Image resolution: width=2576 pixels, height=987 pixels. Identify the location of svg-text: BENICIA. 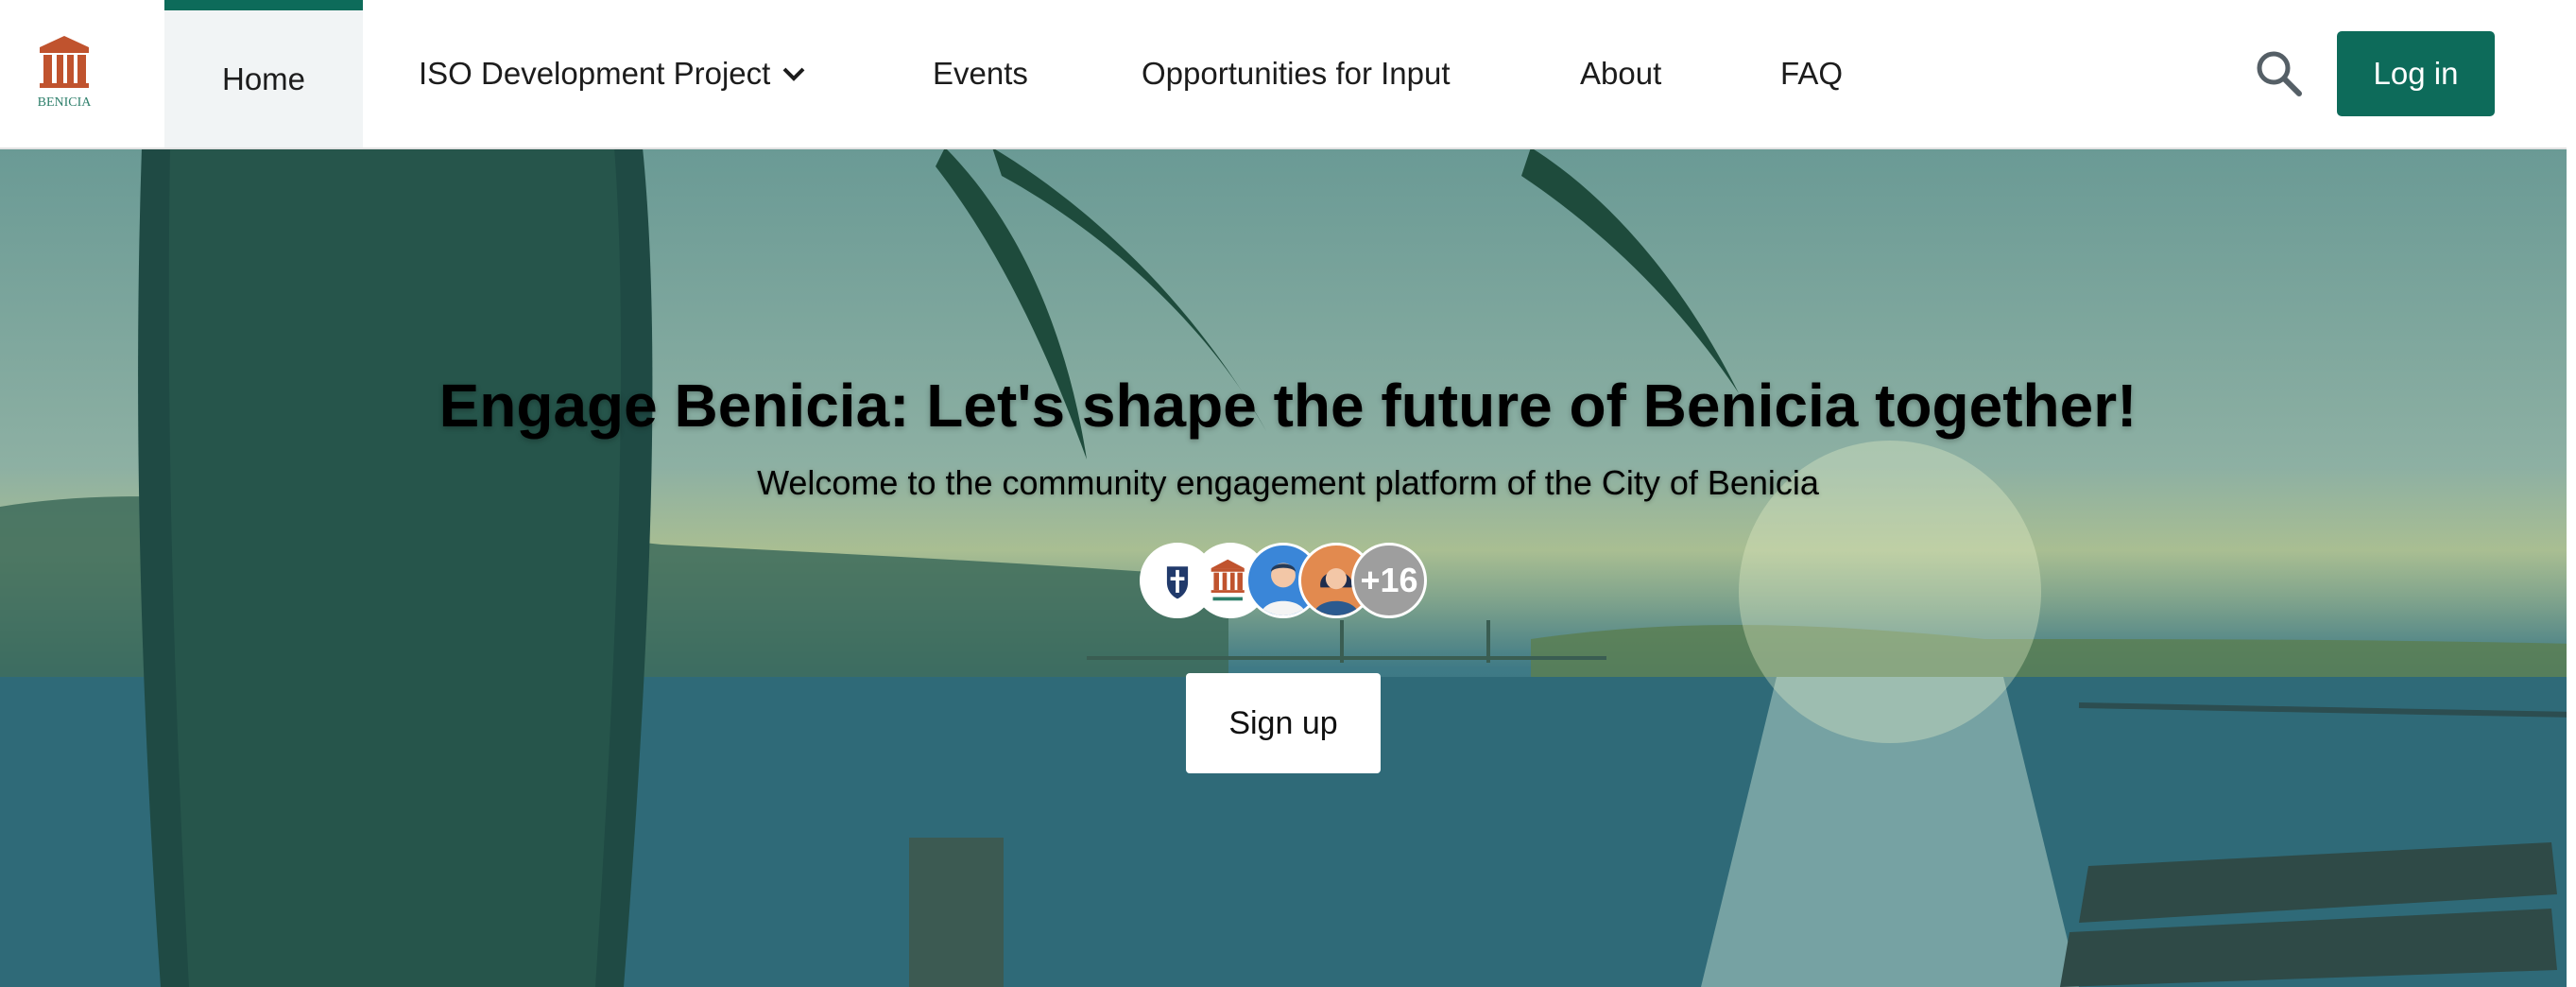
(65, 102).